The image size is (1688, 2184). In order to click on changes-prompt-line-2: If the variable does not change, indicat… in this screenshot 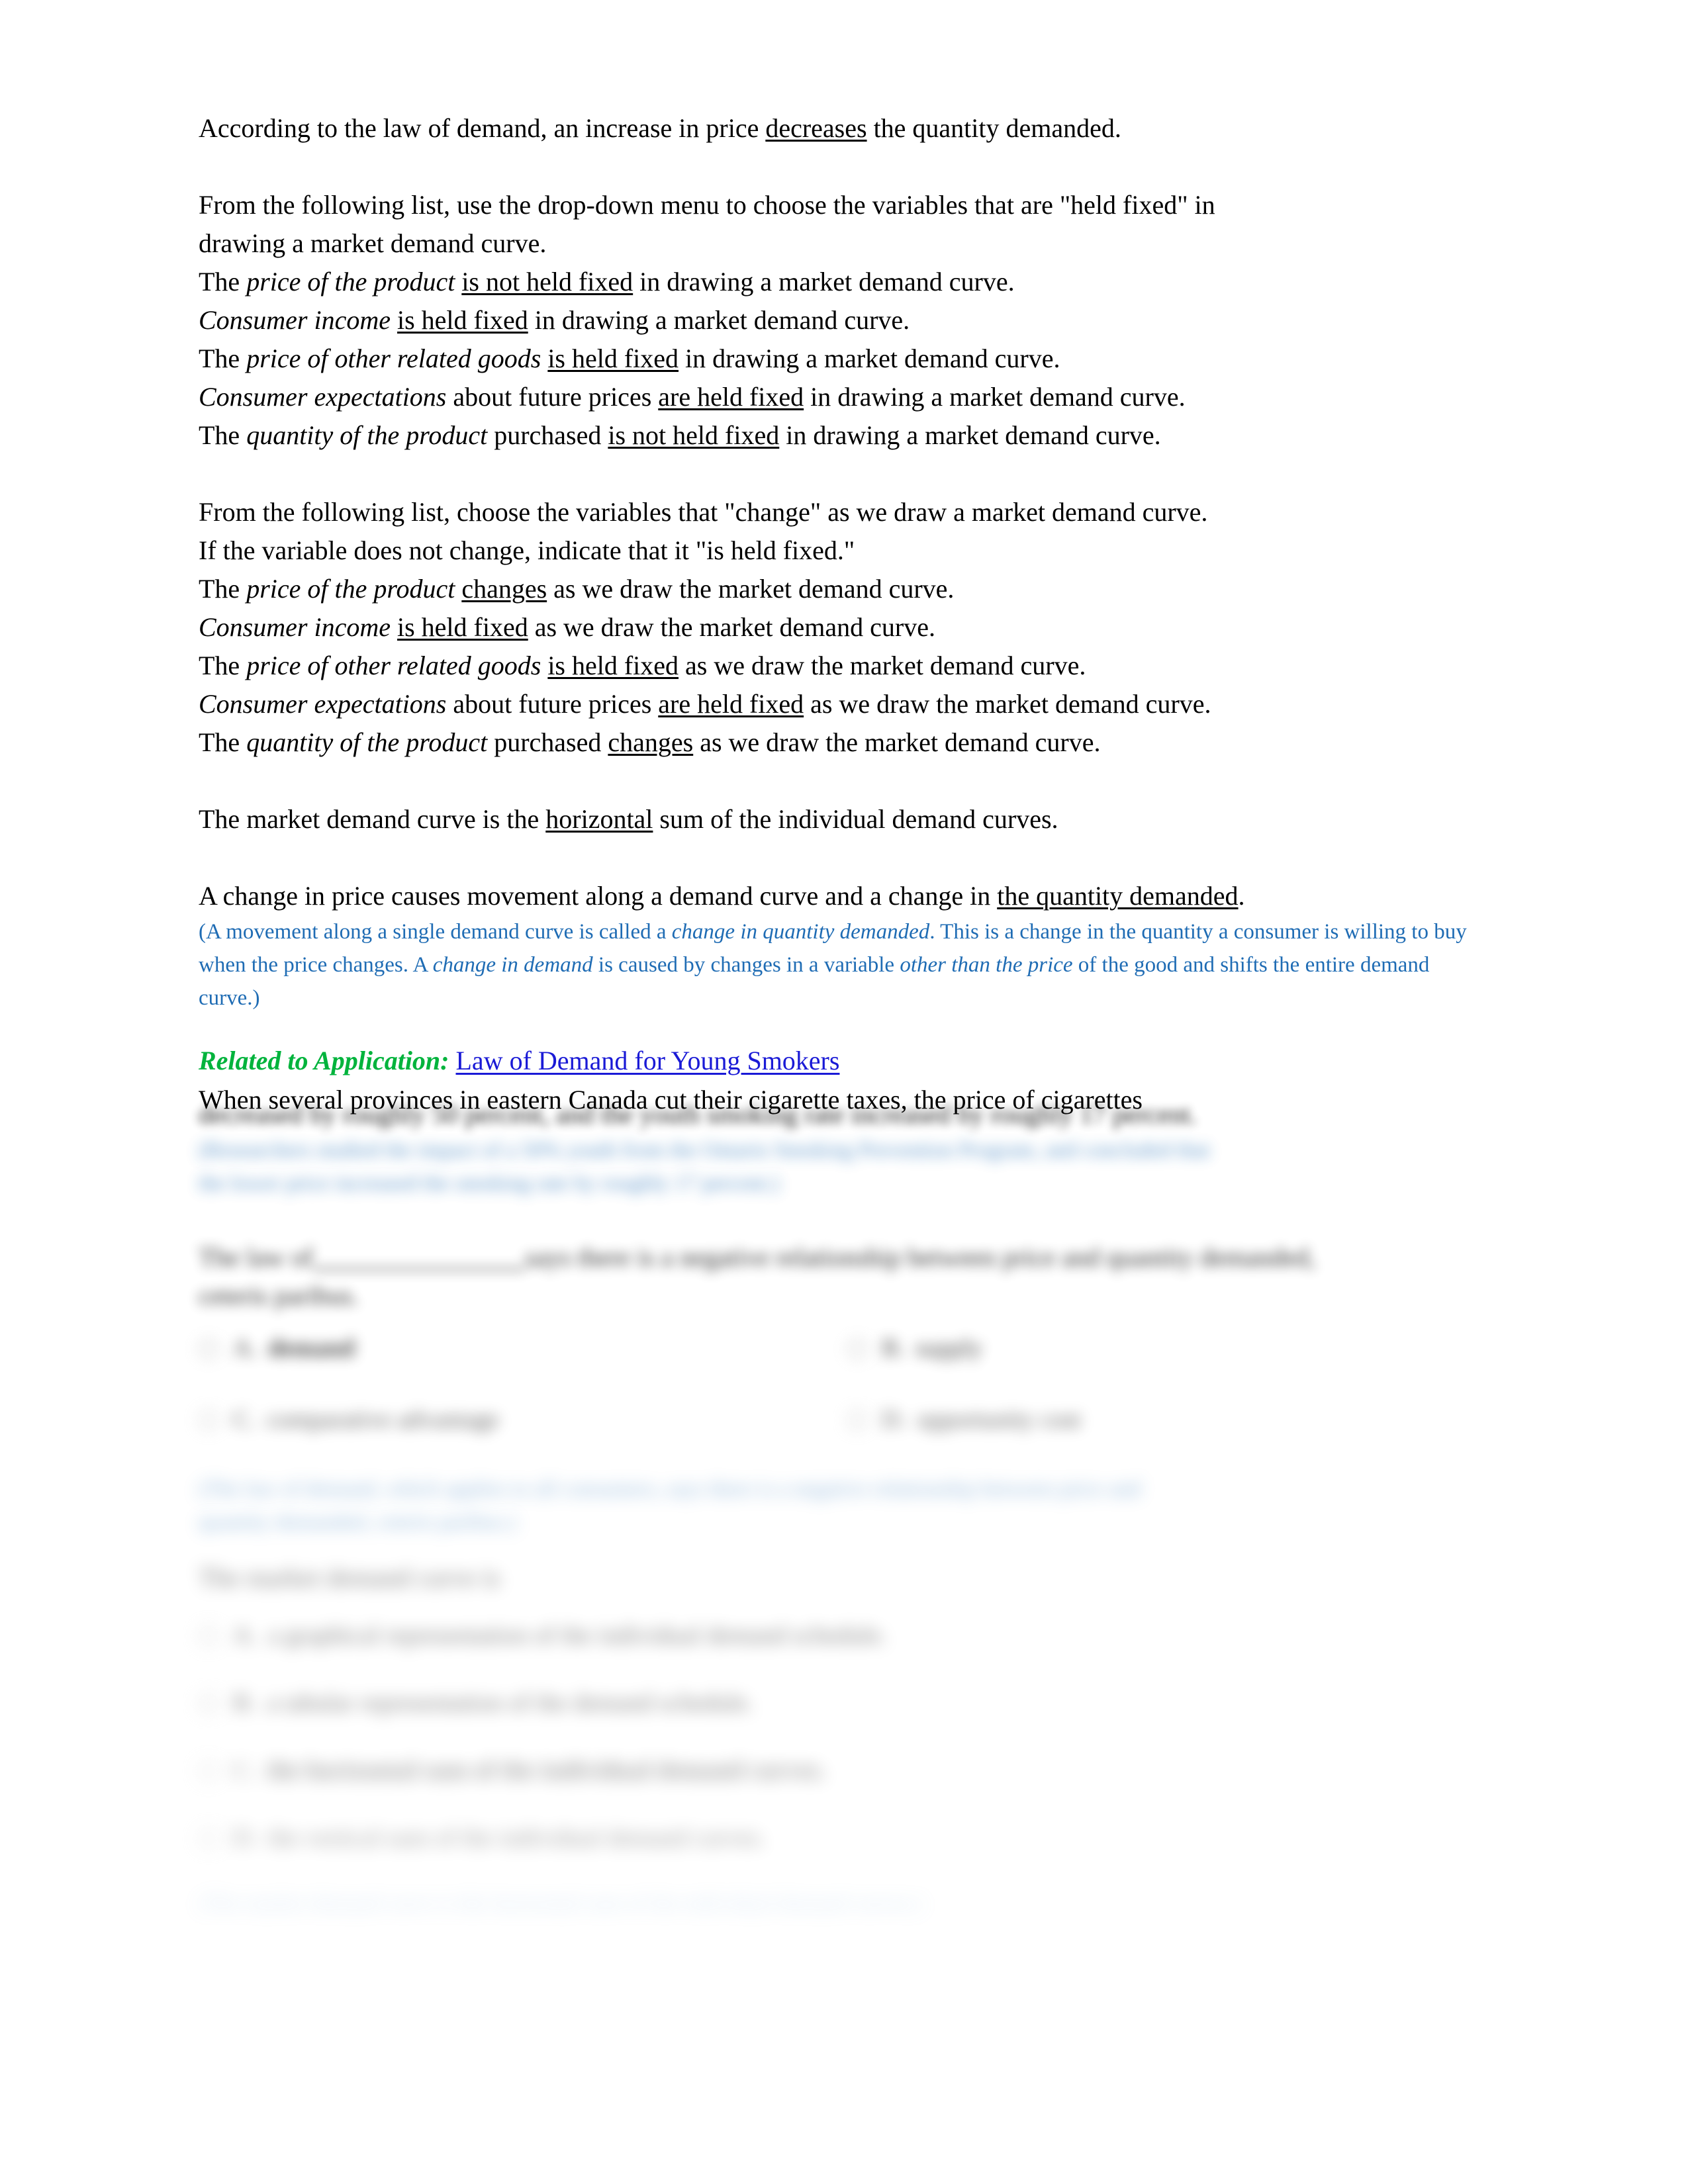, I will do `click(527, 550)`.